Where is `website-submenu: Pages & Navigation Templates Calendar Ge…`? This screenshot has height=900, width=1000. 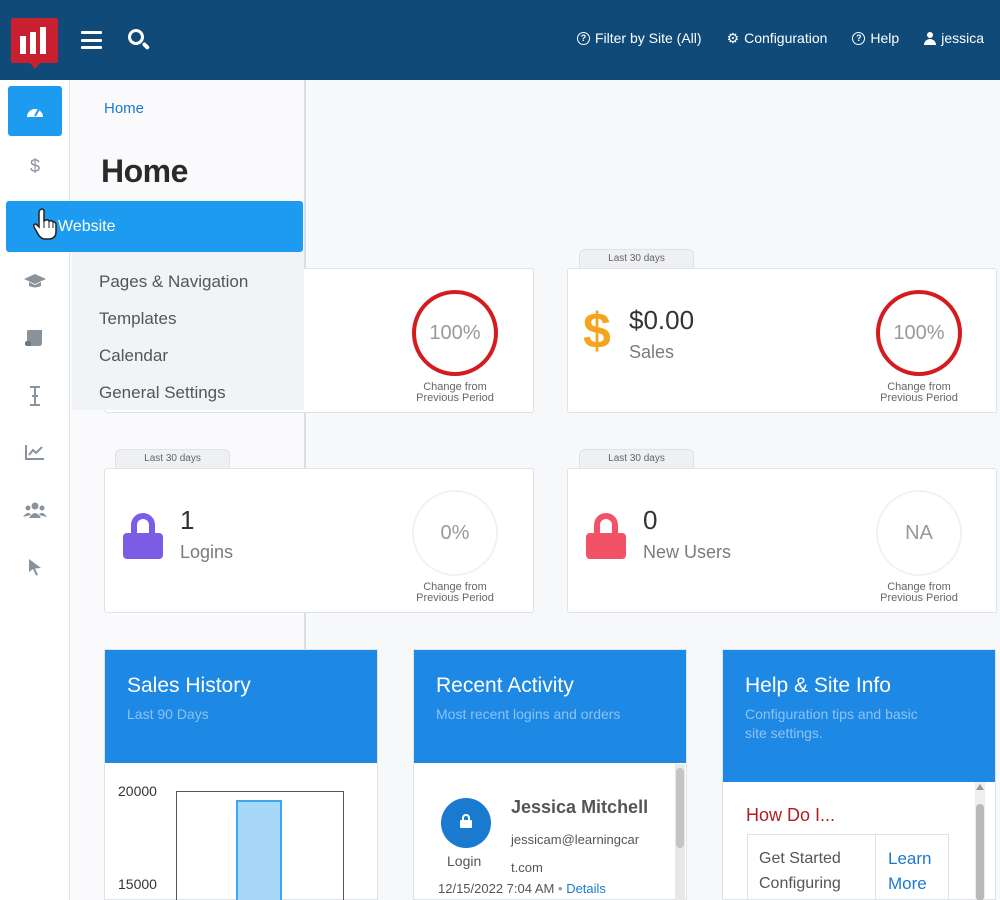 website-submenu: Pages & Navigation Templates Calendar Ge… is located at coordinates (188, 331).